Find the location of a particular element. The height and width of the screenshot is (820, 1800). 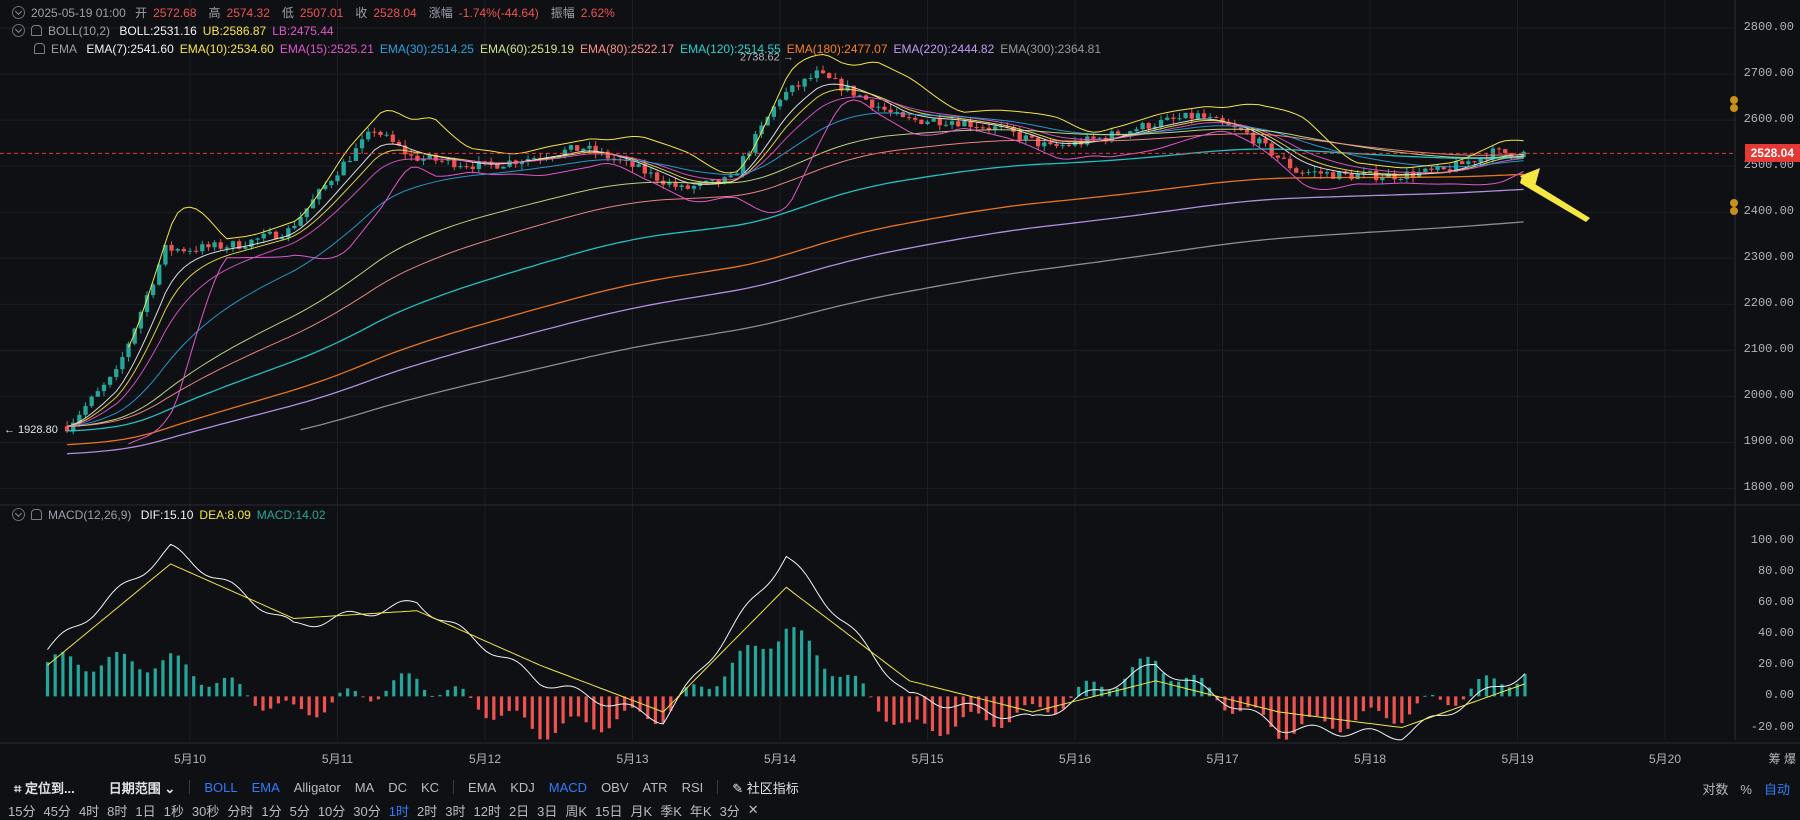

timeframe-option: 30秒 is located at coordinates (205, 810).